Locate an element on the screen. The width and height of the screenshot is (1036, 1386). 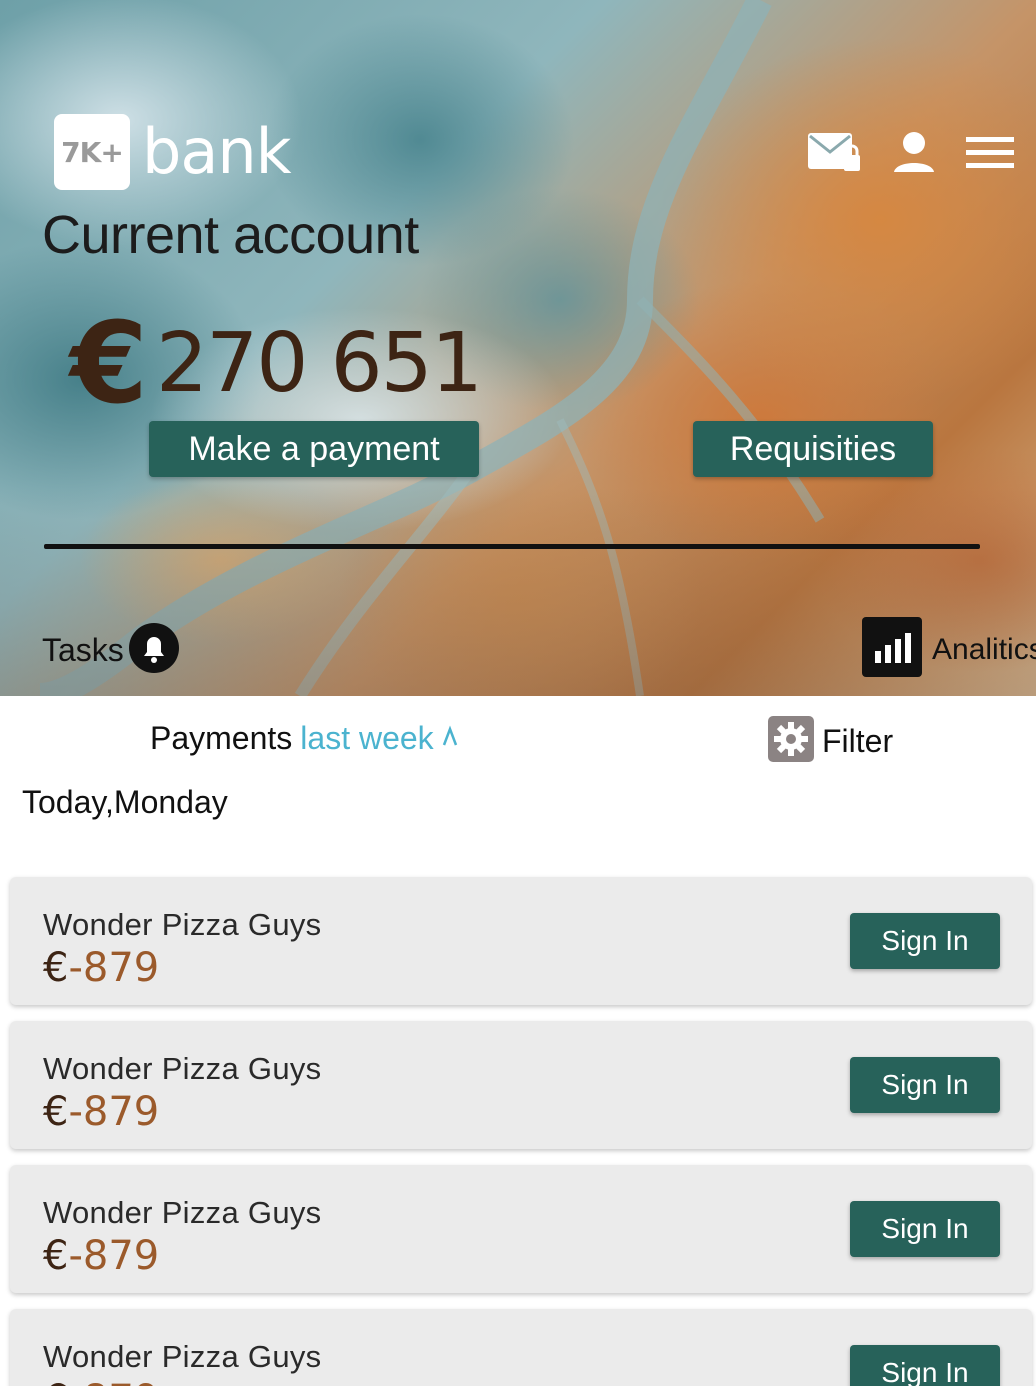
hero-divider is located at coordinates (512, 546).